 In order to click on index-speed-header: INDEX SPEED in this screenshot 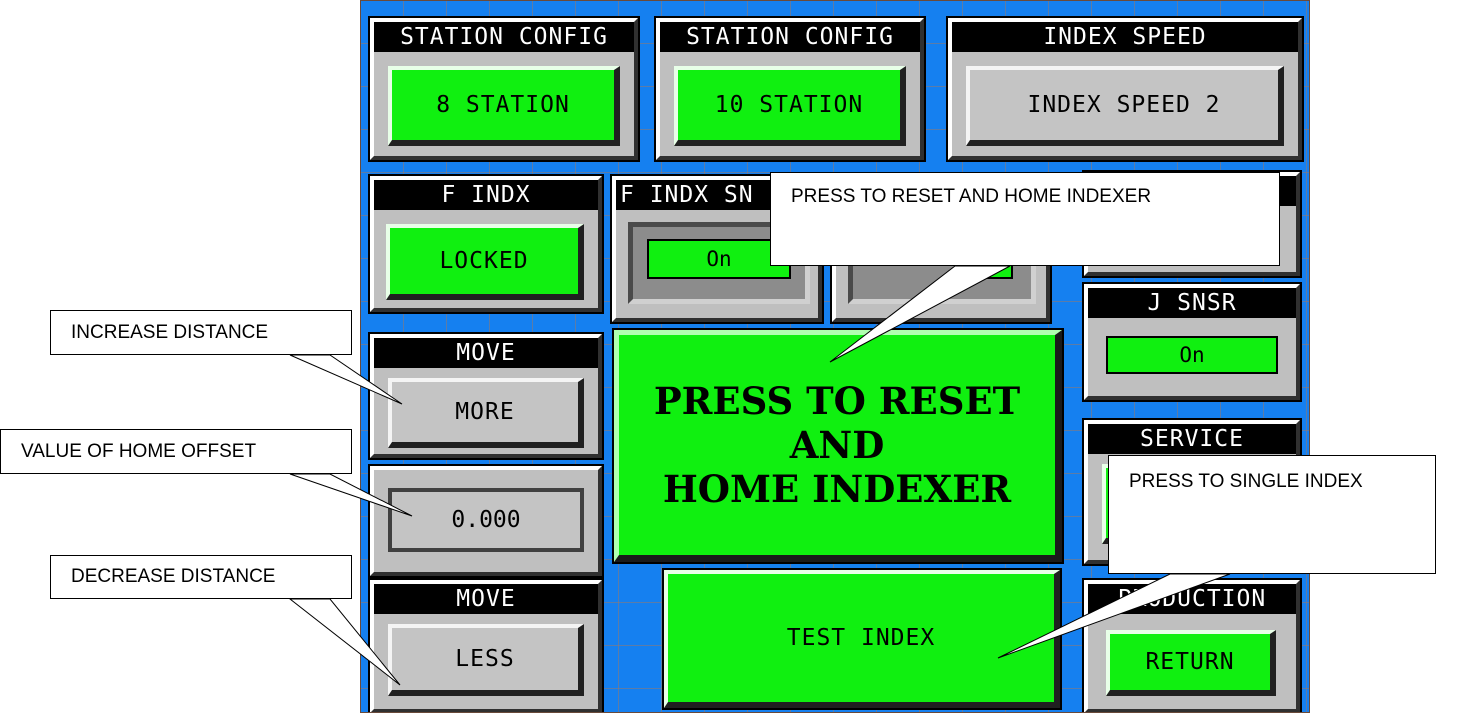, I will do `click(1125, 37)`.